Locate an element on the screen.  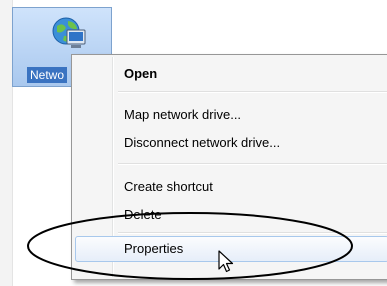
menu-item-create-shortcut: Create shortcut is located at coordinates (249, 187).